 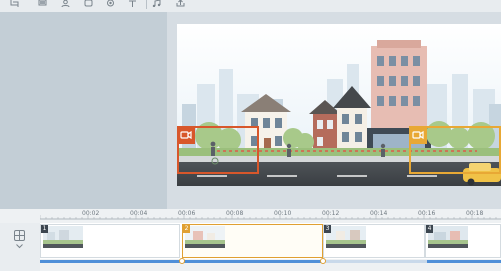 I want to click on scenes-grid-icon, so click(x=19, y=235).